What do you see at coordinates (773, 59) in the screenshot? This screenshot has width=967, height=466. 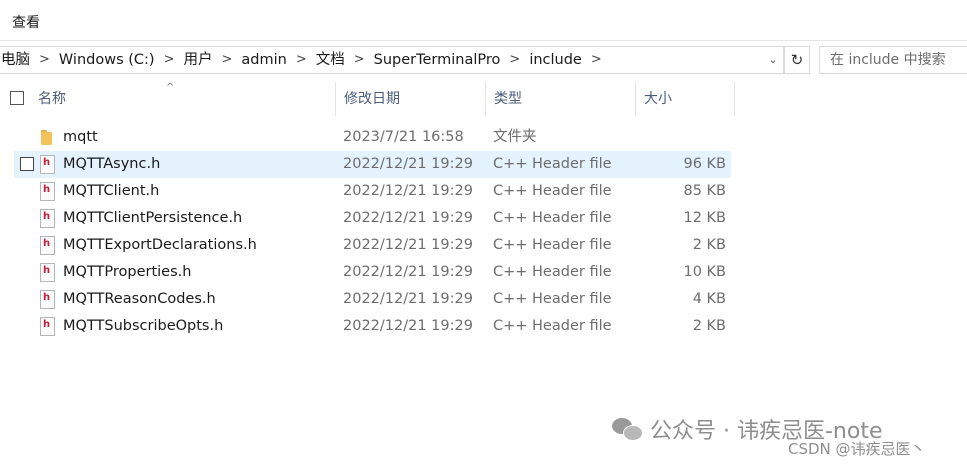 I see `address-history-dropdown-icon: ⌄` at bounding box center [773, 59].